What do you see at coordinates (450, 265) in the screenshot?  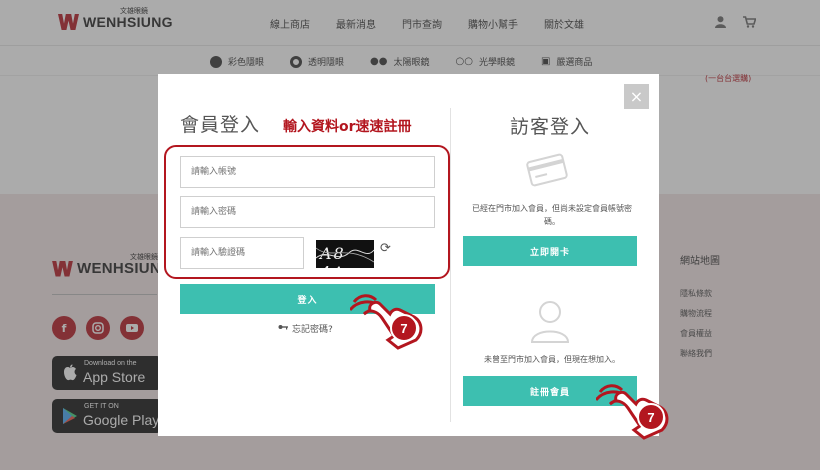 I see `modal-divider` at bounding box center [450, 265].